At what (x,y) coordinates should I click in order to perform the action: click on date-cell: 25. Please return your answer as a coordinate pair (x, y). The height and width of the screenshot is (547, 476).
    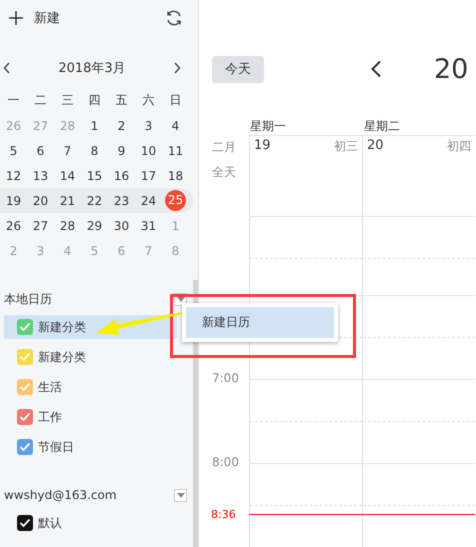
    Looking at the image, I should click on (175, 200).